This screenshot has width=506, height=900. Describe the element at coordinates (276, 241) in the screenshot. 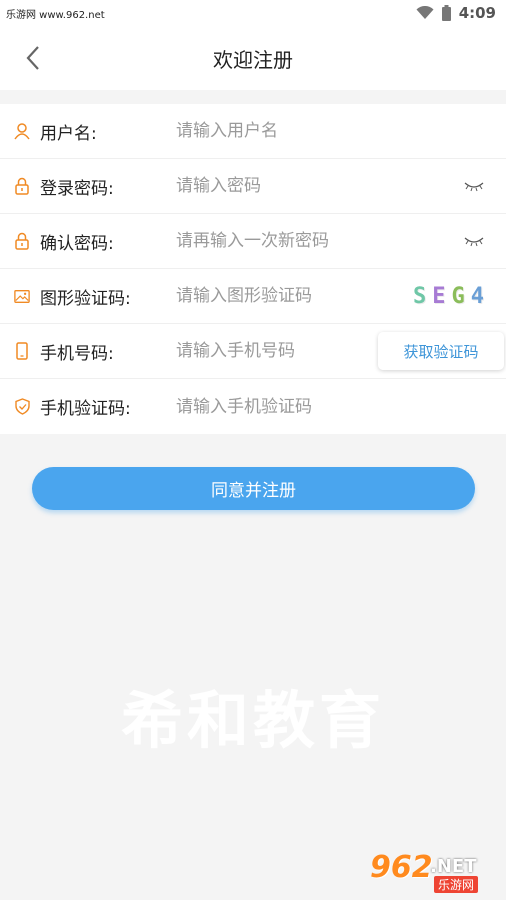

I see `confirm-password-input` at that location.